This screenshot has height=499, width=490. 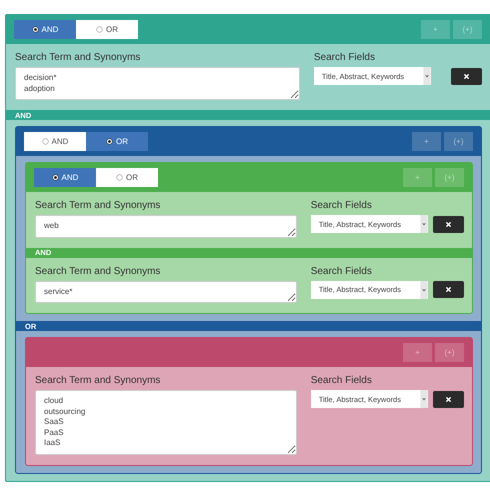 I want to click on search-term-field: service*, so click(x=166, y=291).